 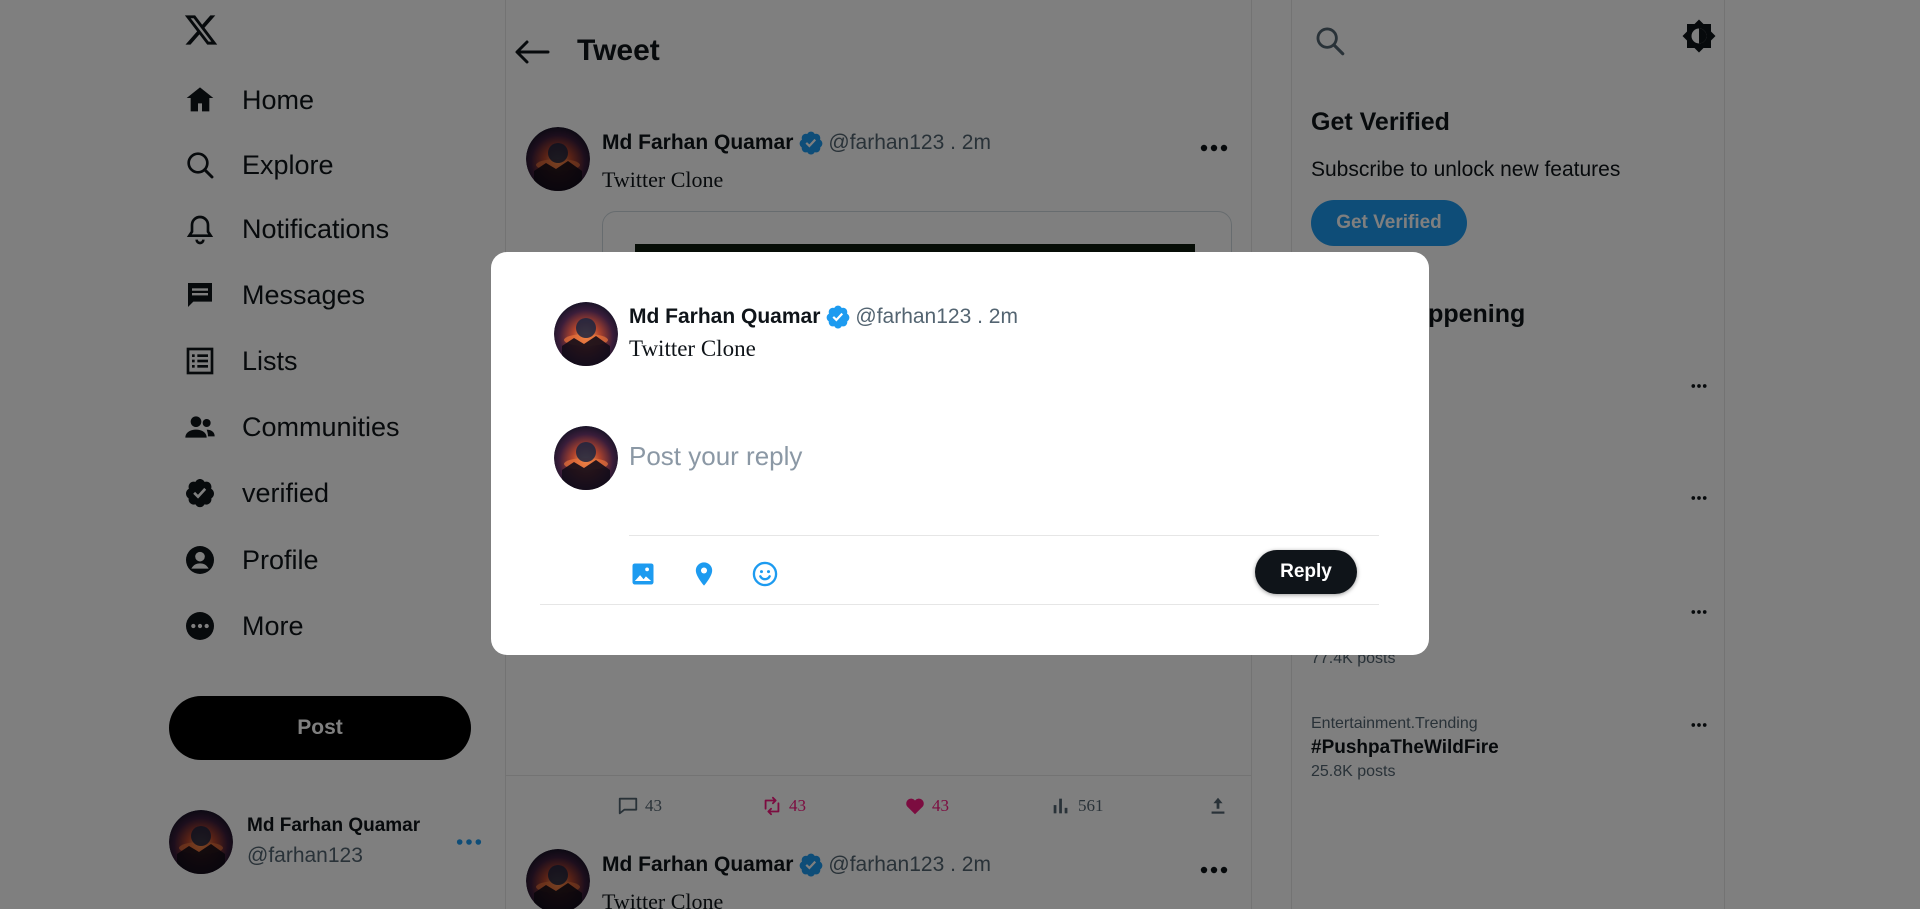 I want to click on verified-badge-icon, so click(x=838, y=317).